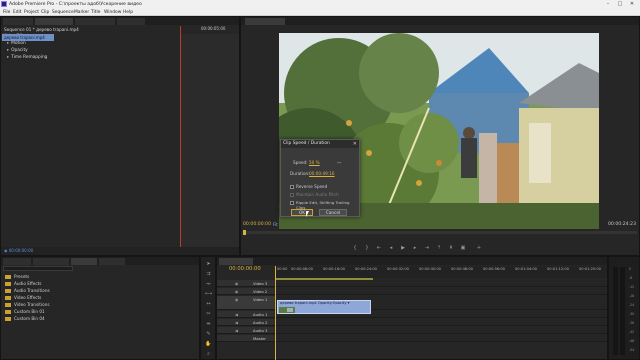 The image size is (640, 360). What do you see at coordinates (246, 338) in the screenshot?
I see `track-header-master: Master` at bounding box center [246, 338].